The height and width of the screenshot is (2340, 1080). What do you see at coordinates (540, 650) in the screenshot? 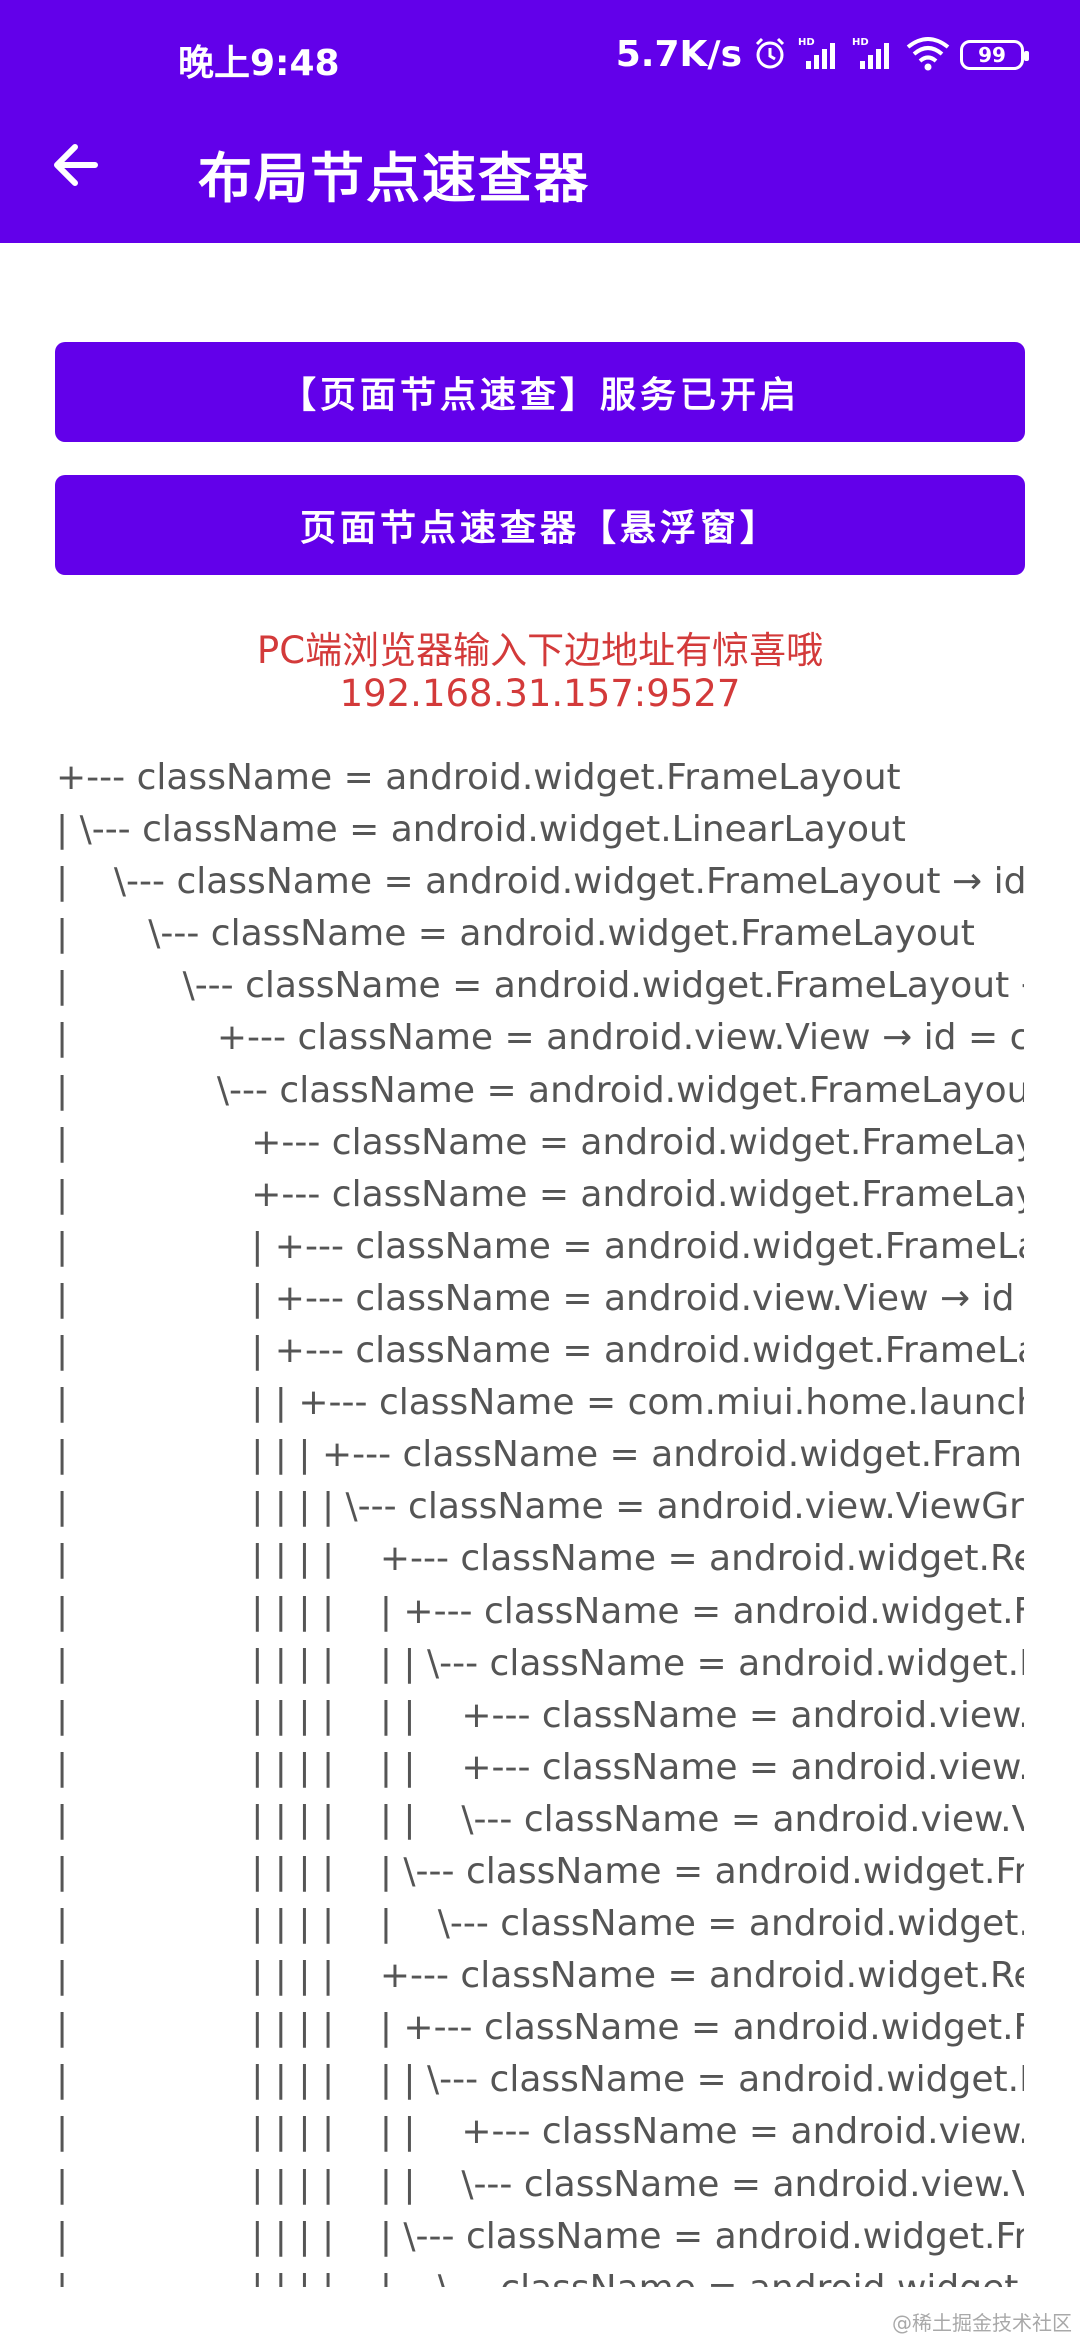
I see `notice-text: PC端浏览器输入下边地址有惊喜哦` at bounding box center [540, 650].